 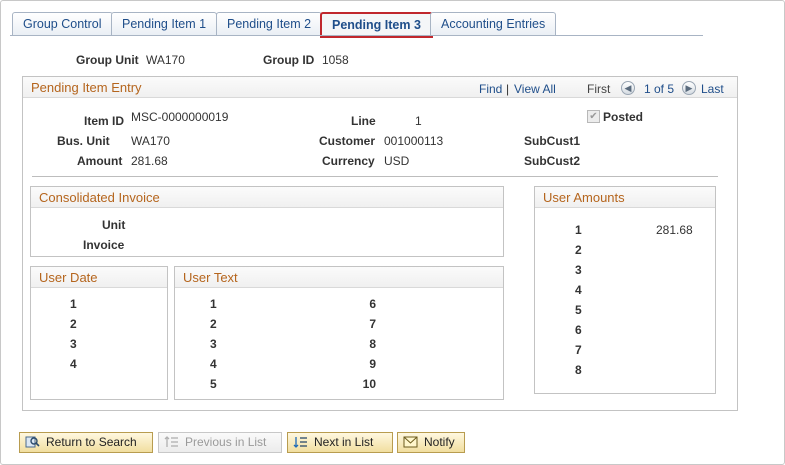 I want to click on user-text-row-number: 1, so click(x=213, y=304).